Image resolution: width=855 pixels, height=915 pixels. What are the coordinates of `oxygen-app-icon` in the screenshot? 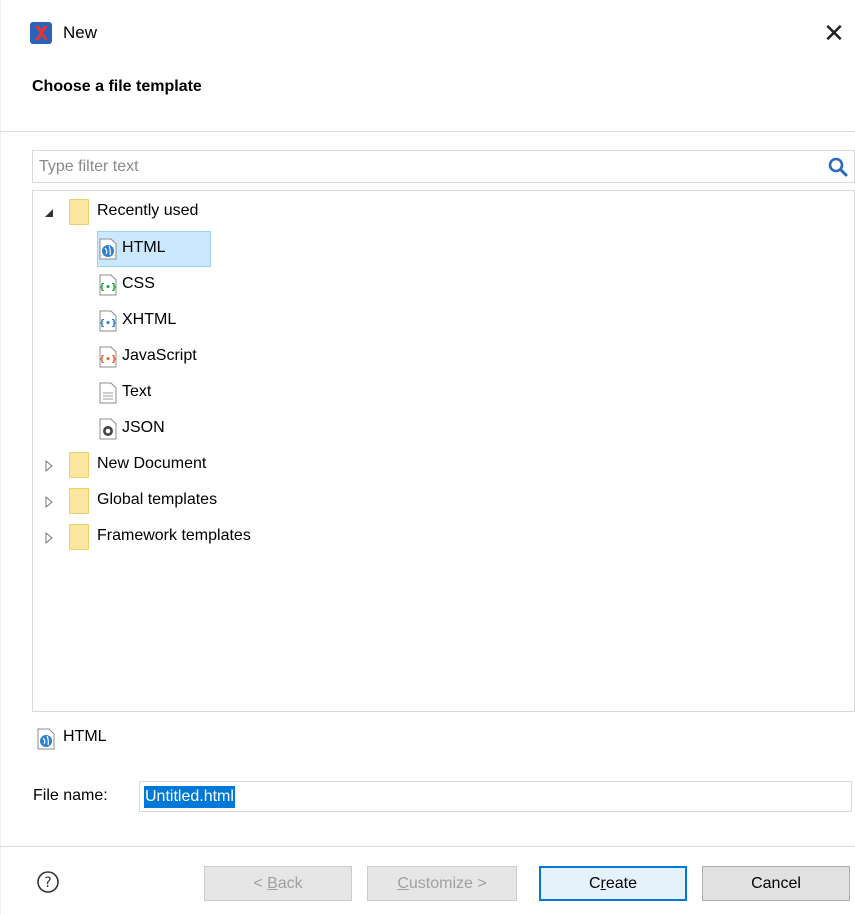 It's located at (41, 33).